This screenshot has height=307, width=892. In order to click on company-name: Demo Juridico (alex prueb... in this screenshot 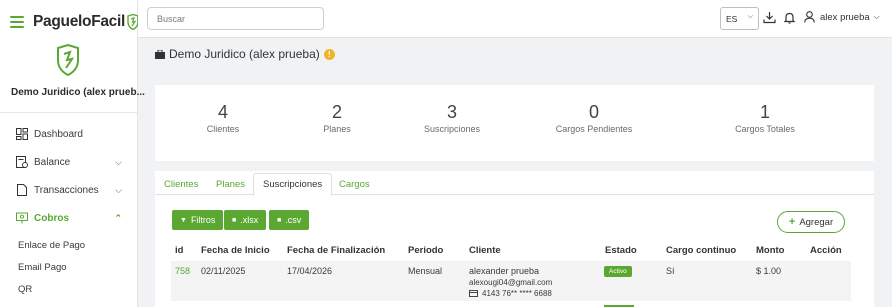, I will do `click(78, 92)`.